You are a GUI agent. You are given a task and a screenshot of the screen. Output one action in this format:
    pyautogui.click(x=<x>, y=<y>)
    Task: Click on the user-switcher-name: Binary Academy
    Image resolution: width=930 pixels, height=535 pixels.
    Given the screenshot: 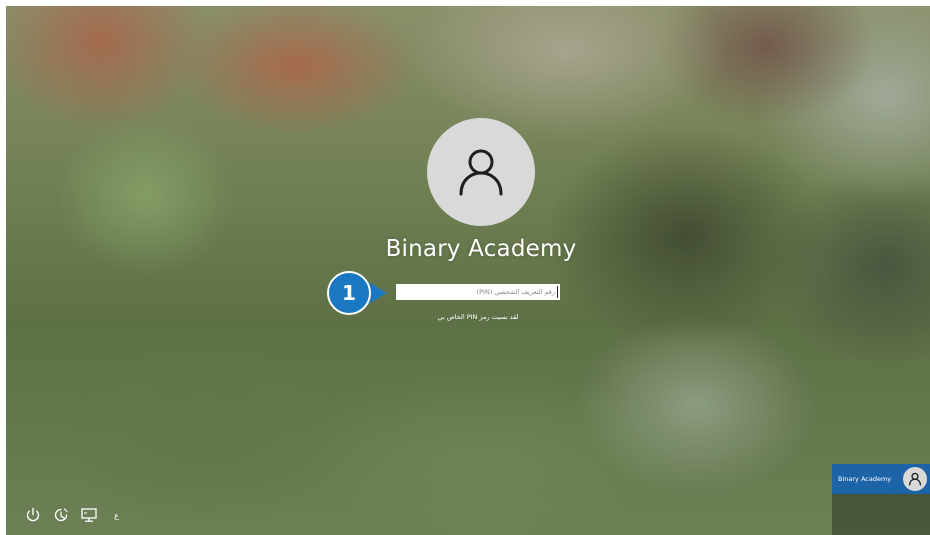 What is the action you would take?
    pyautogui.click(x=865, y=479)
    